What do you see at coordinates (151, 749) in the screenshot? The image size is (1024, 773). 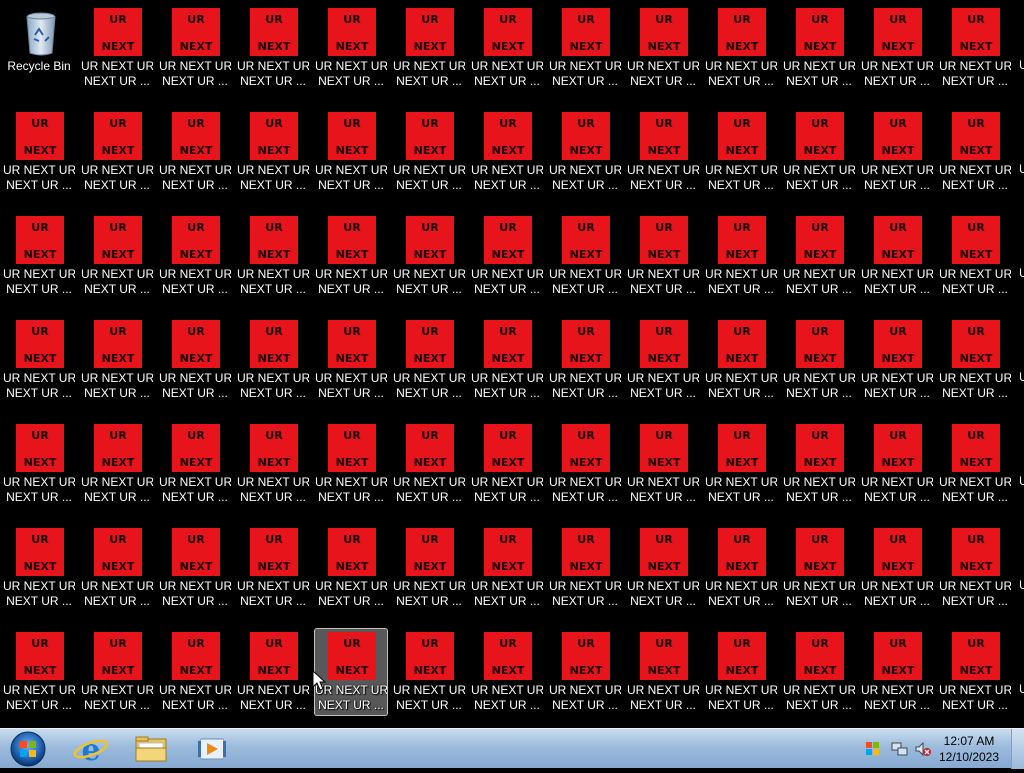 I see `file-explorer-button` at bounding box center [151, 749].